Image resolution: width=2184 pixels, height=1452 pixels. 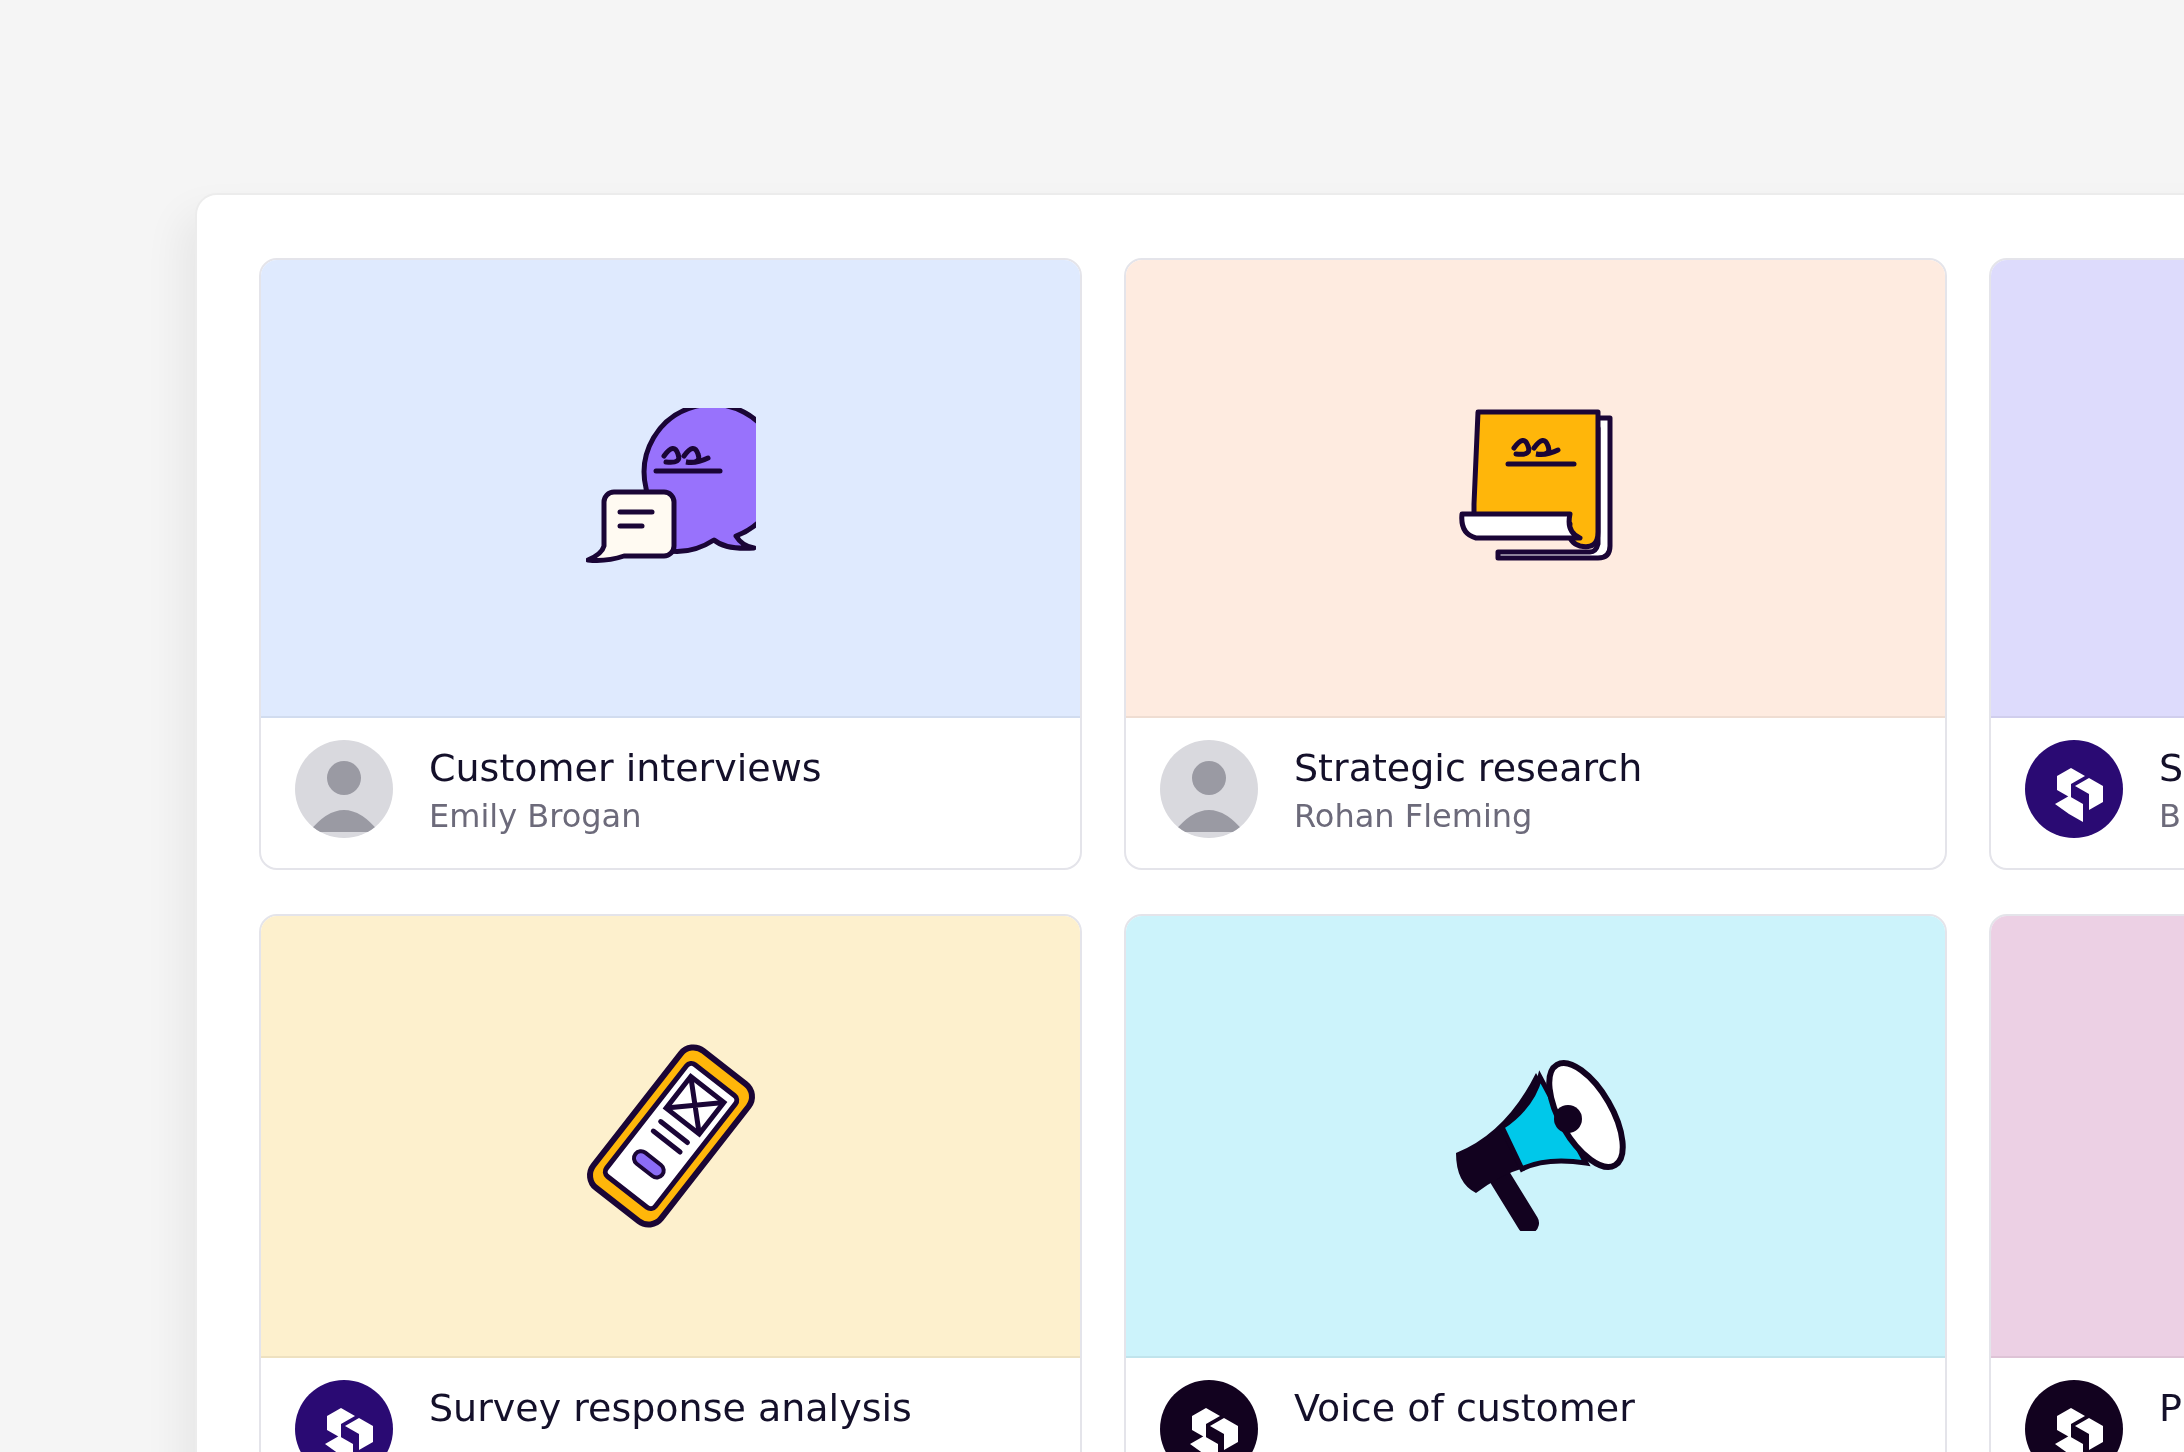 What do you see at coordinates (1535, 1183) in the screenshot?
I see `project-card: Voice of customer` at bounding box center [1535, 1183].